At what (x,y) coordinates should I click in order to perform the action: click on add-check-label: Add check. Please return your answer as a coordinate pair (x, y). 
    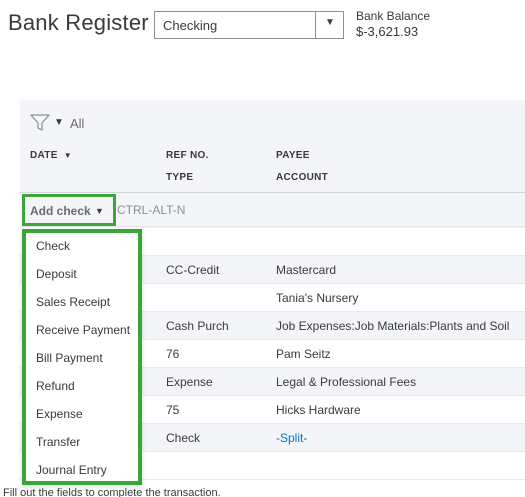
    Looking at the image, I should click on (60, 211).